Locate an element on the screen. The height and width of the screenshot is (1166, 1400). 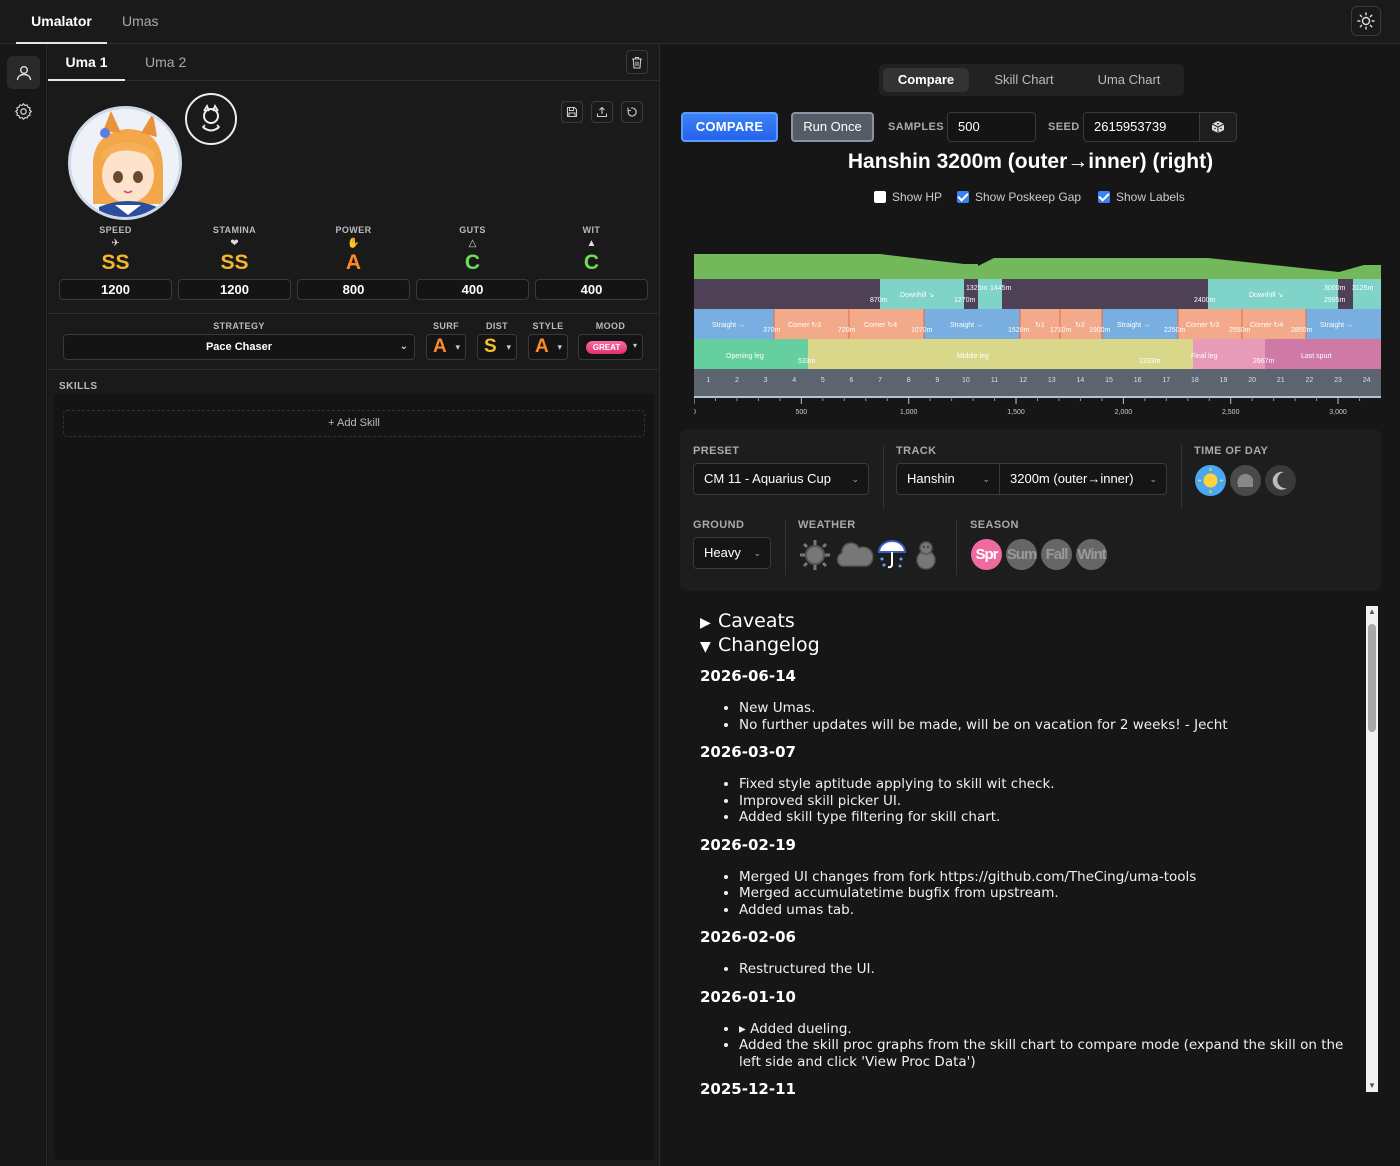
wit-input: 400 is located at coordinates (591, 289).